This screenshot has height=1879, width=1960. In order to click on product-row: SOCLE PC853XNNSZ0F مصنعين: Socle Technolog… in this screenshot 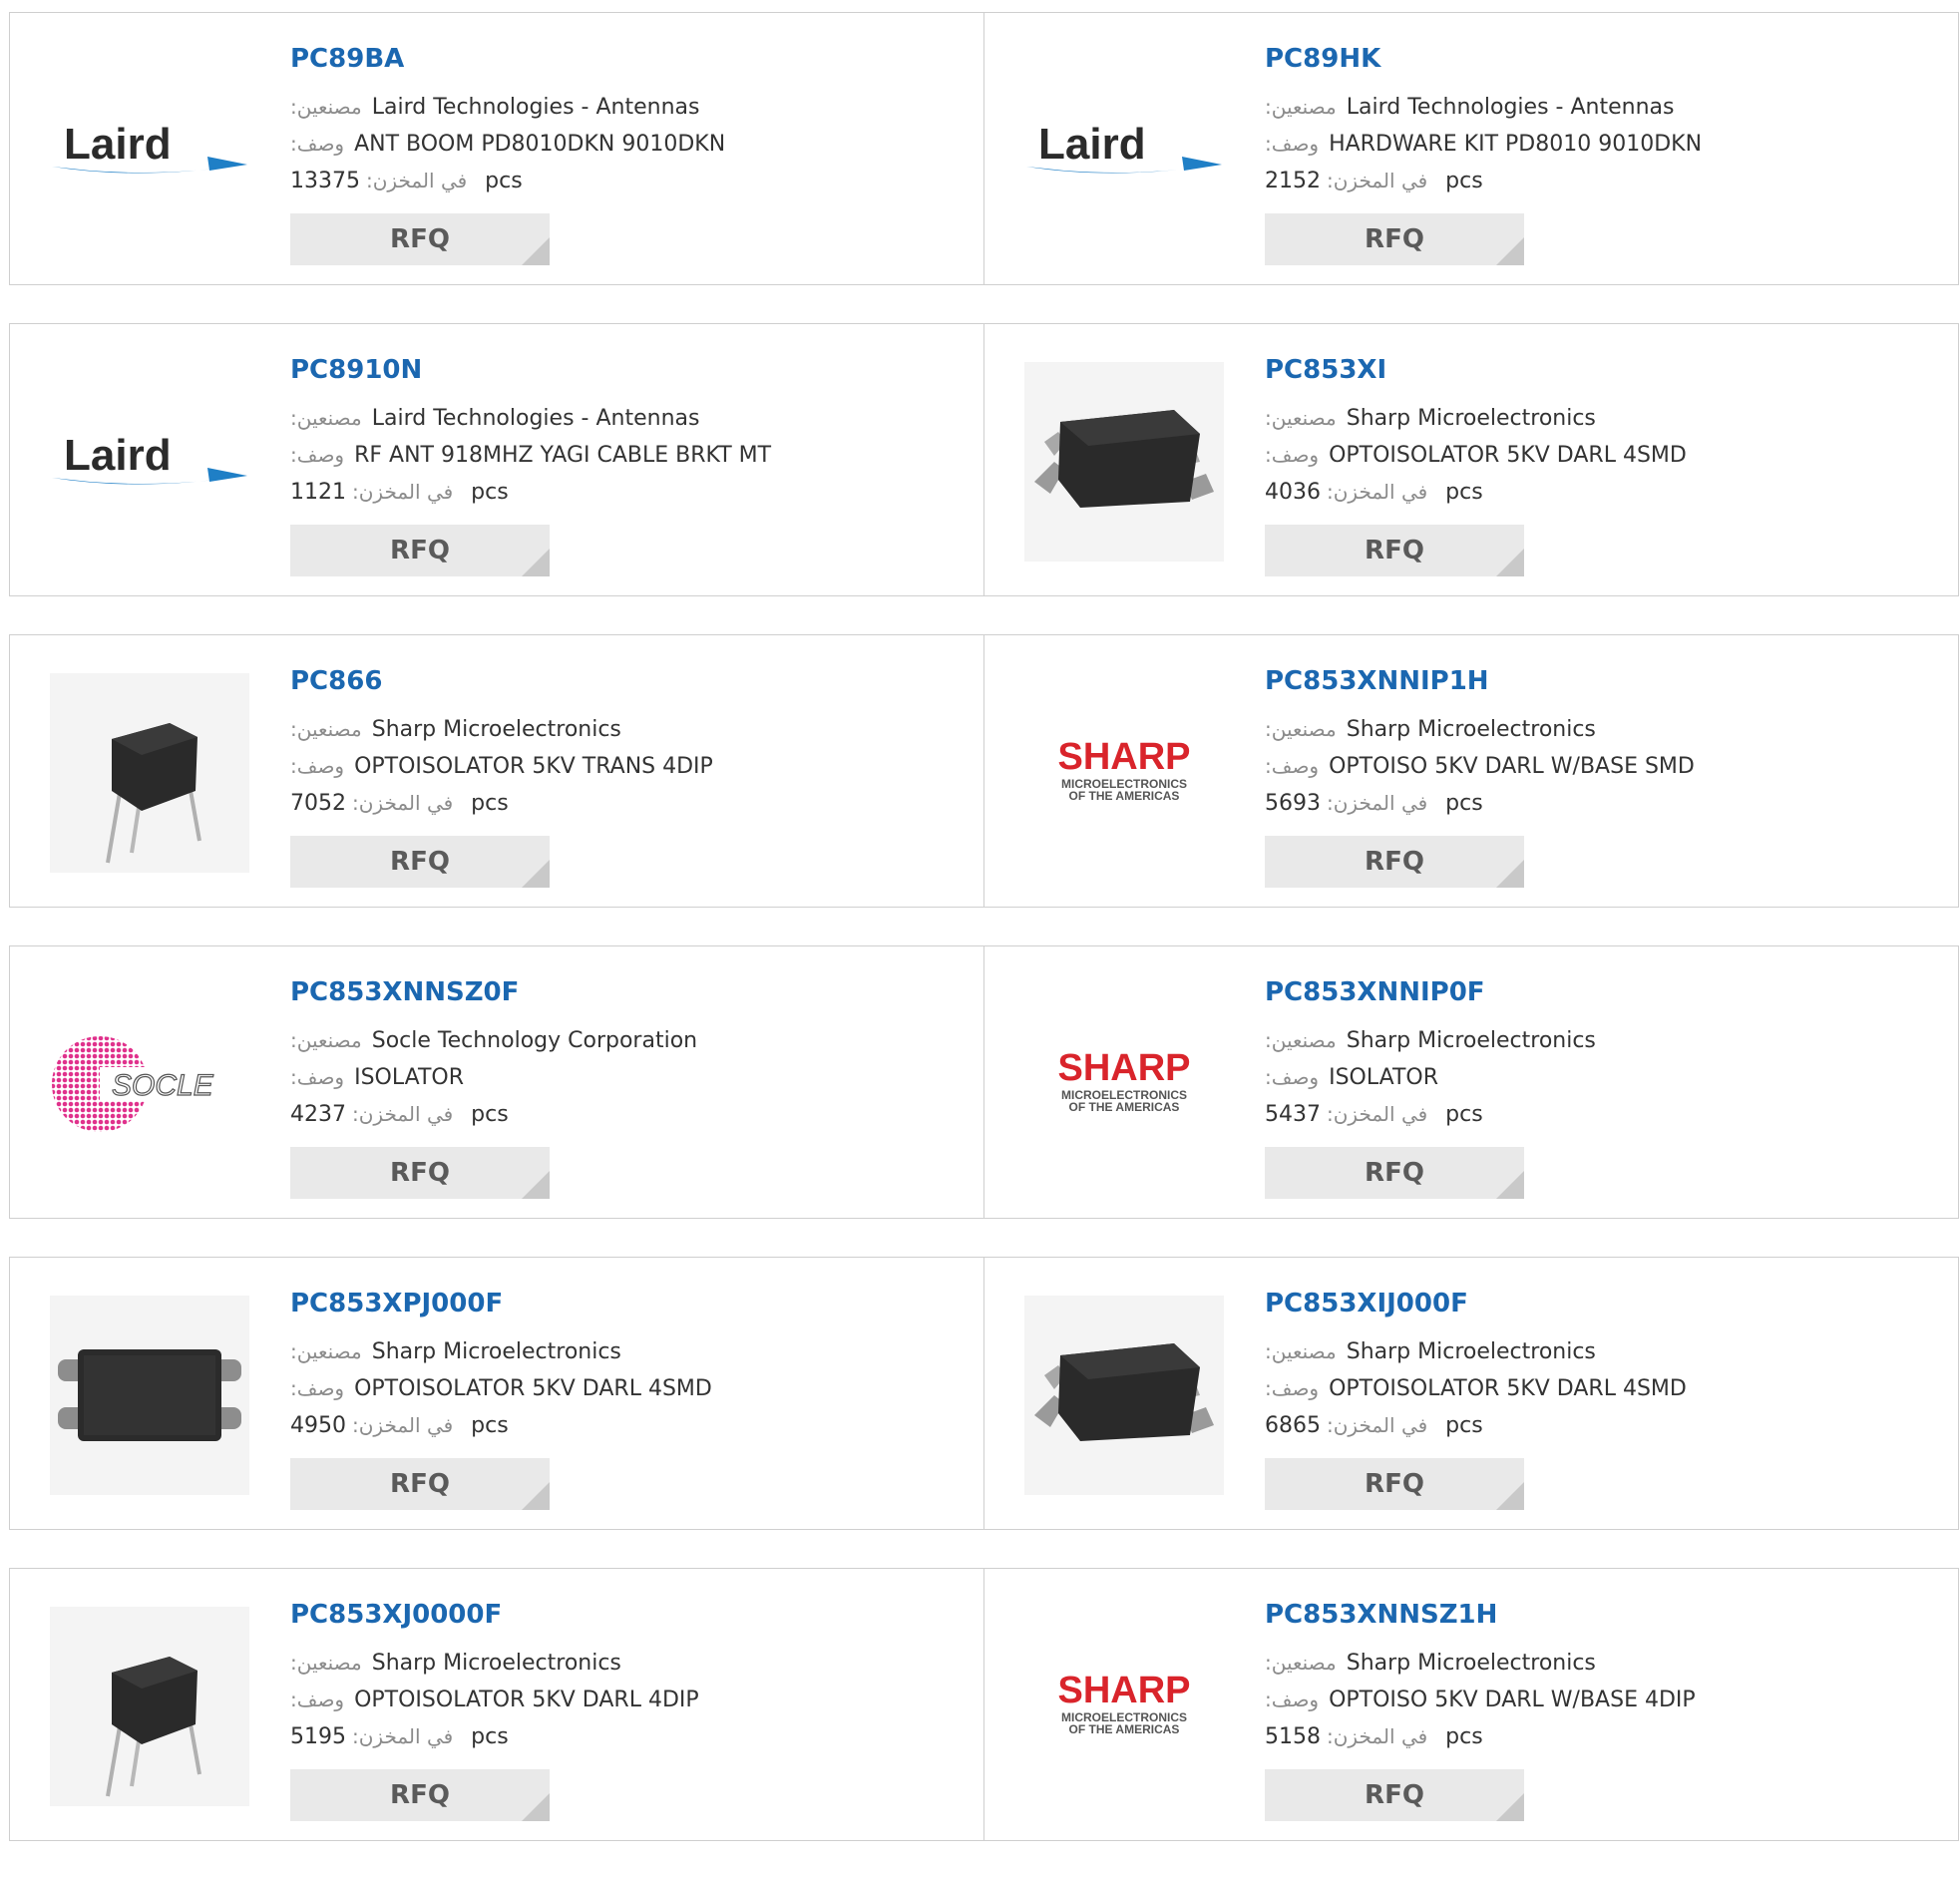, I will do `click(985, 1082)`.